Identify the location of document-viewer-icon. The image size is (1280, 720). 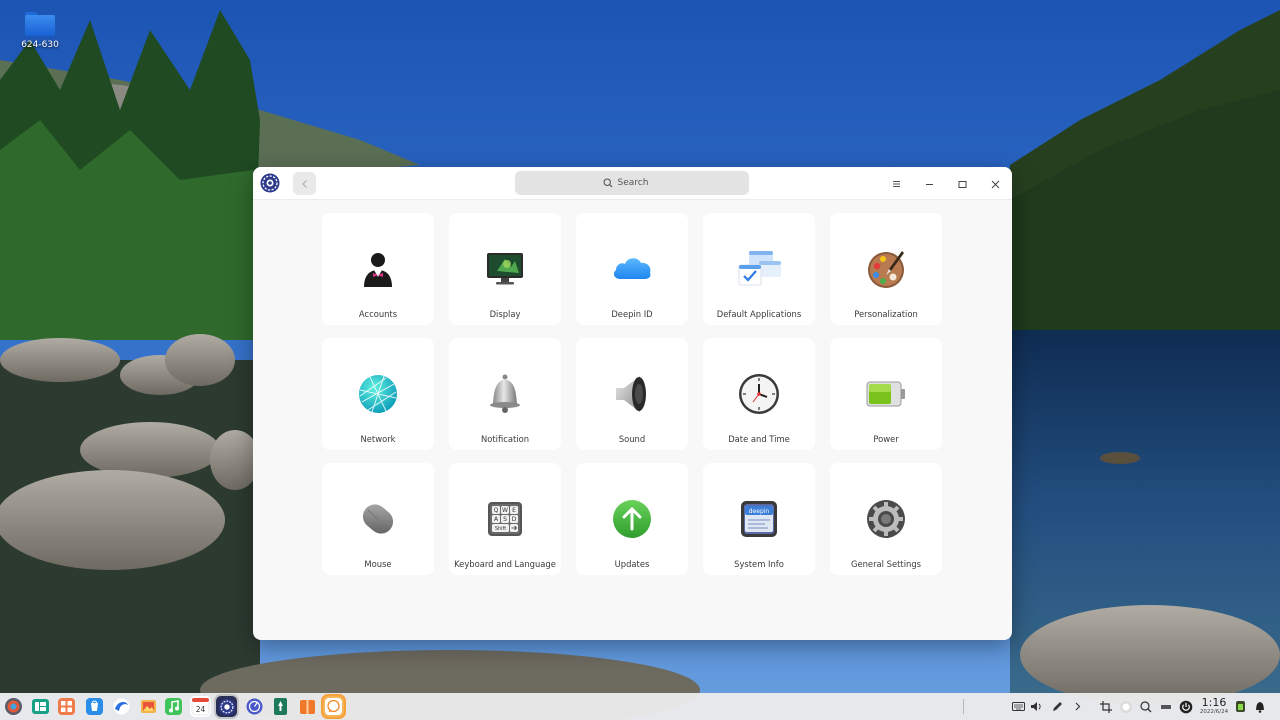
(280, 706).